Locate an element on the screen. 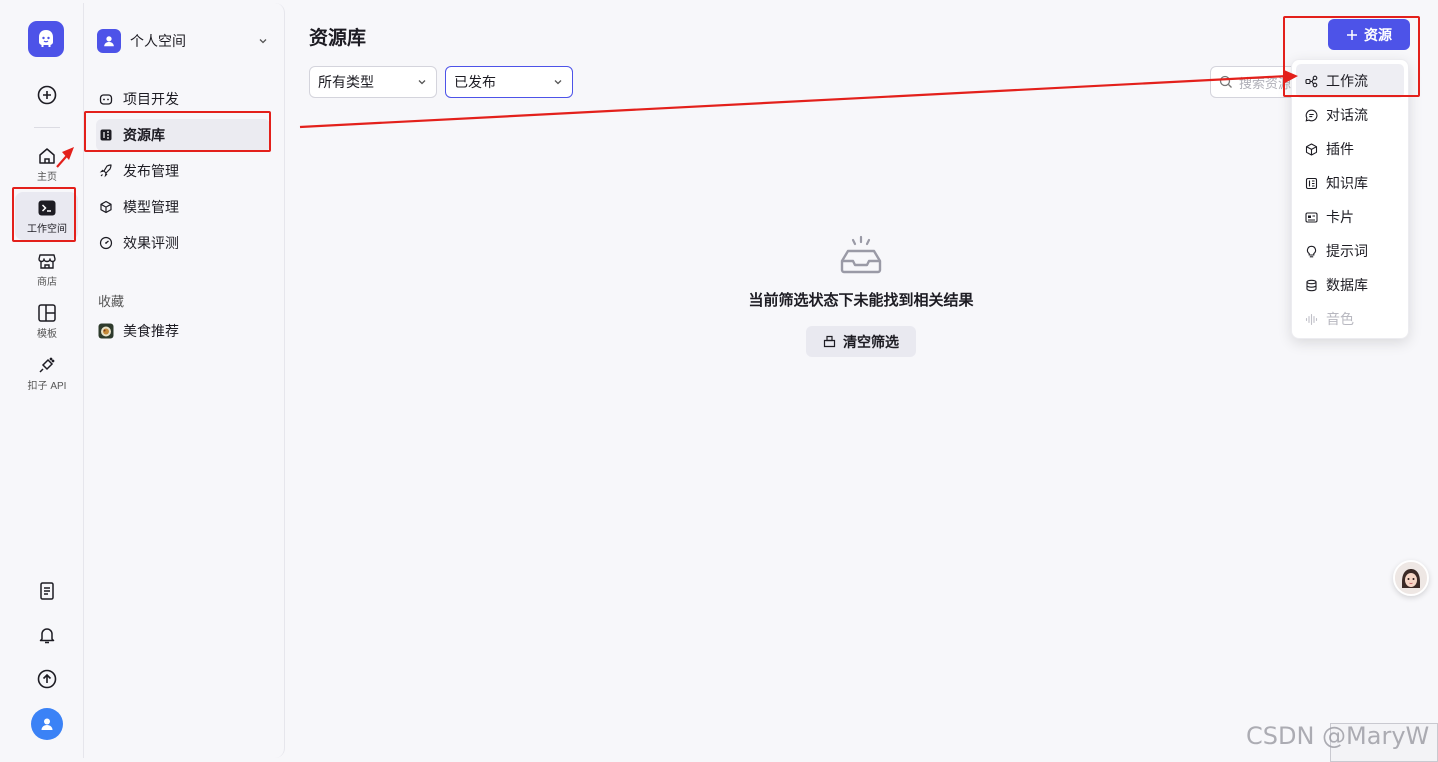  card-icon is located at coordinates (1311, 217).